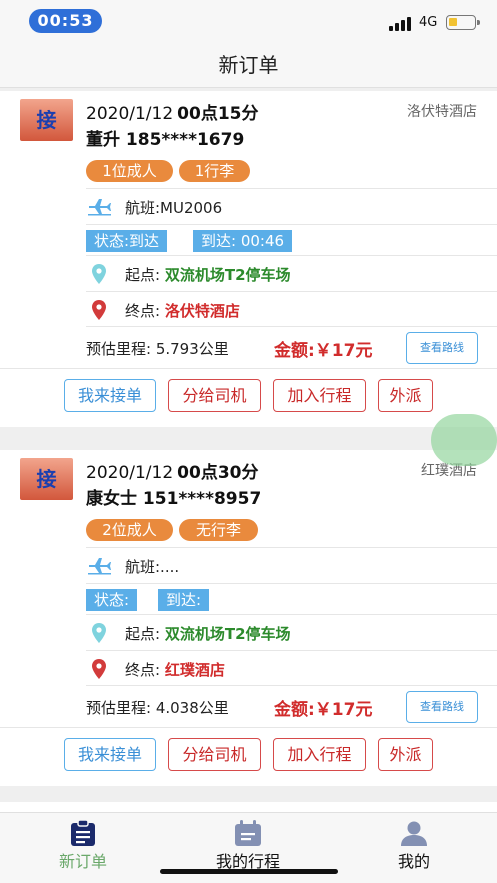  Describe the element at coordinates (218, 530) in the screenshot. I see `luggage-tag: 无行李` at that location.